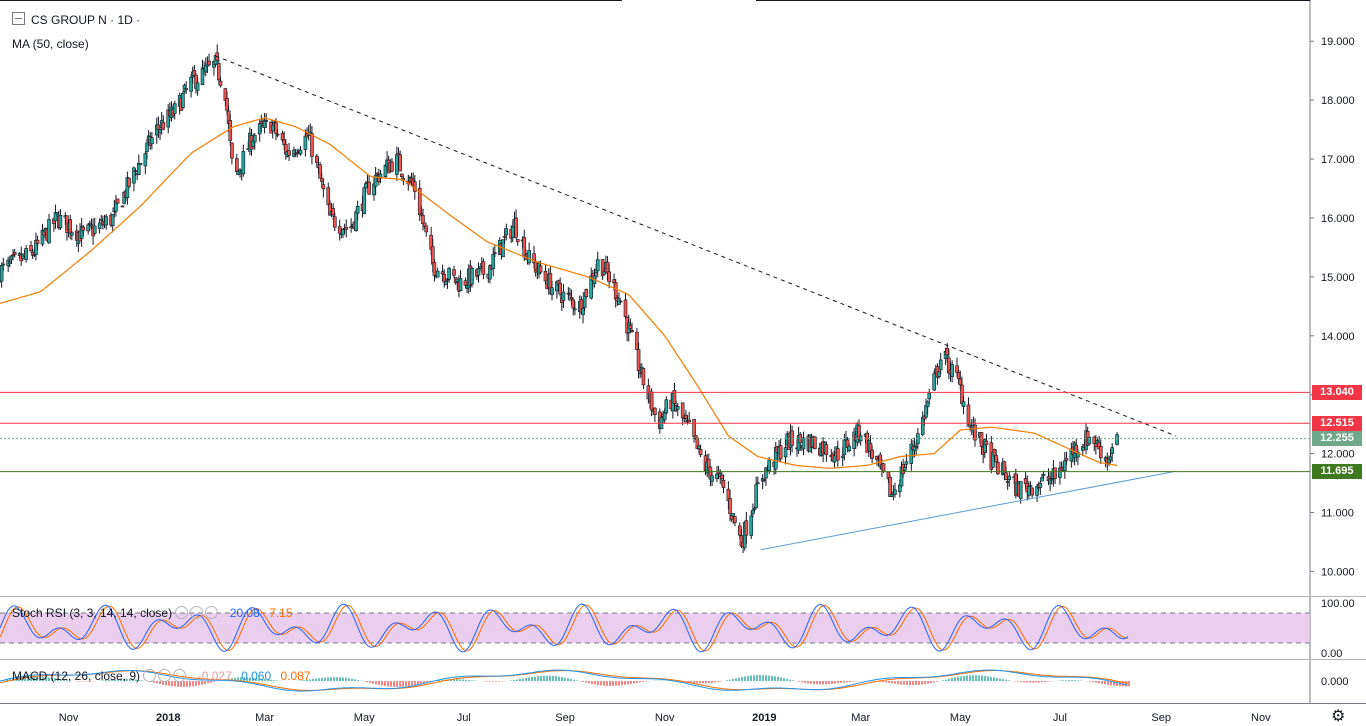 The height and width of the screenshot is (726, 1366). What do you see at coordinates (764, 718) in the screenshot?
I see `time-tick-label: 2019` at bounding box center [764, 718].